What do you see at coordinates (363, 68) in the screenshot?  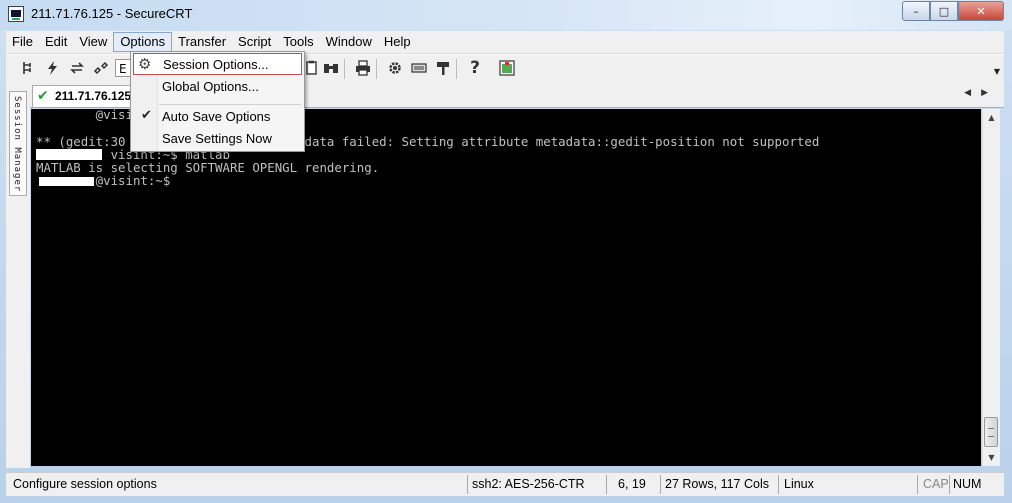 I see `print-icon` at bounding box center [363, 68].